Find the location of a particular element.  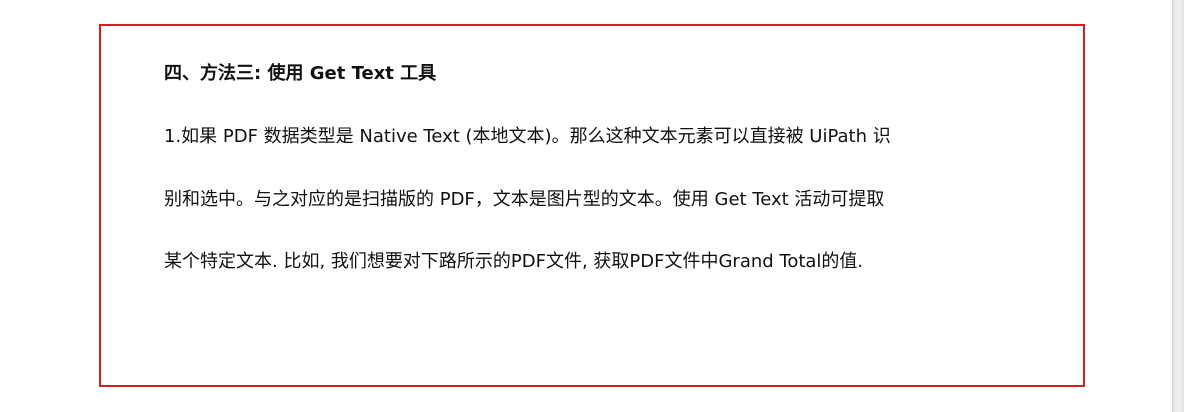

vertical-scrollbar is located at coordinates (1178, 206).